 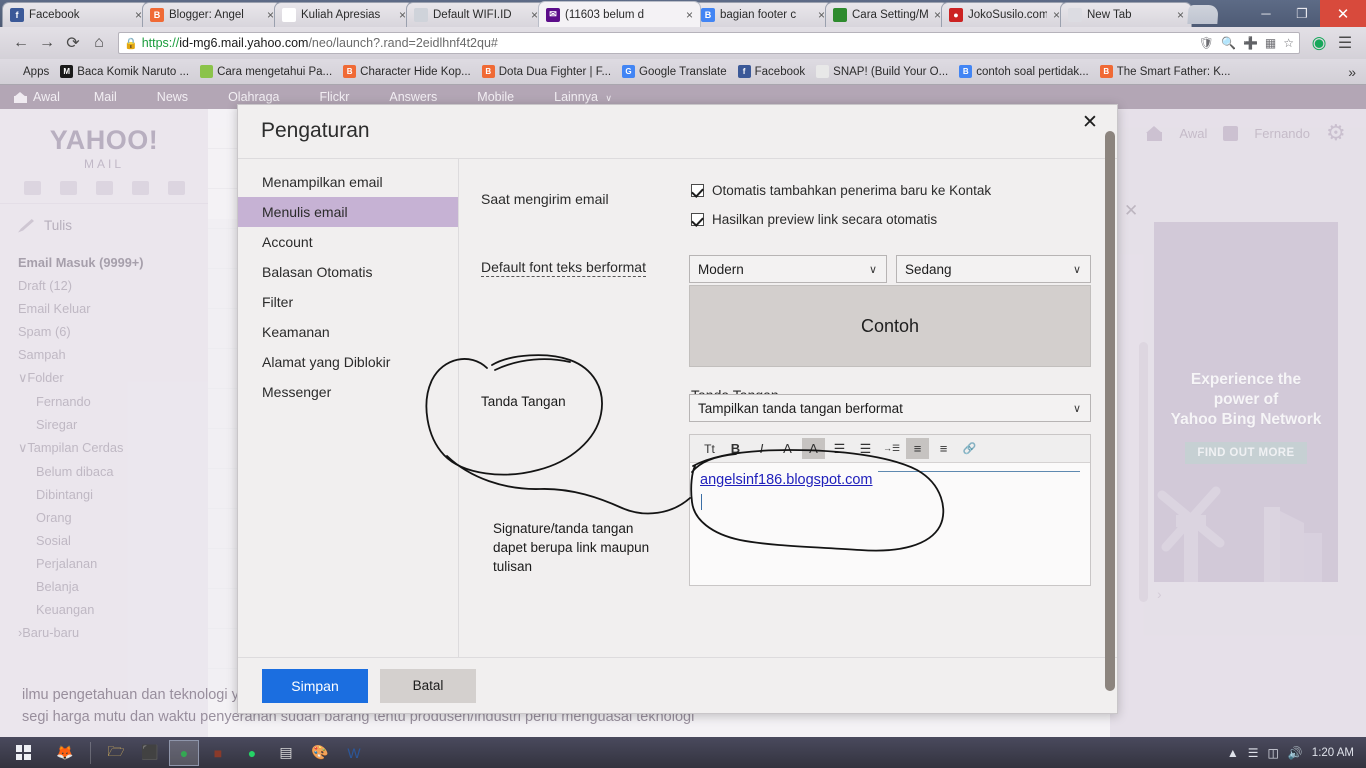 What do you see at coordinates (348, 242) in the screenshot?
I see `dialog-nav-item: Account` at bounding box center [348, 242].